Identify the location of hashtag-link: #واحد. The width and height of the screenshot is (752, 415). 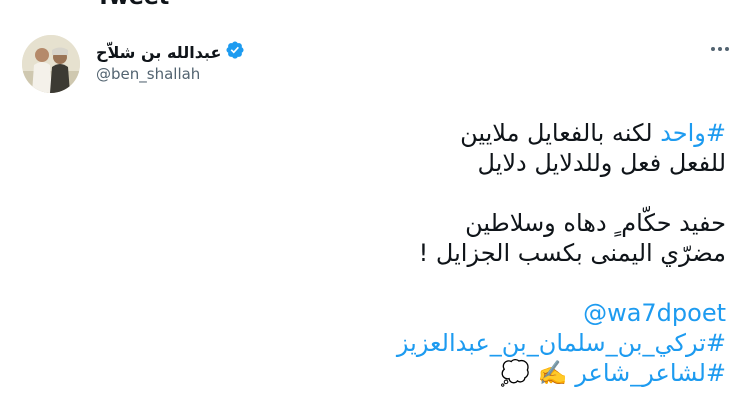
(693, 133).